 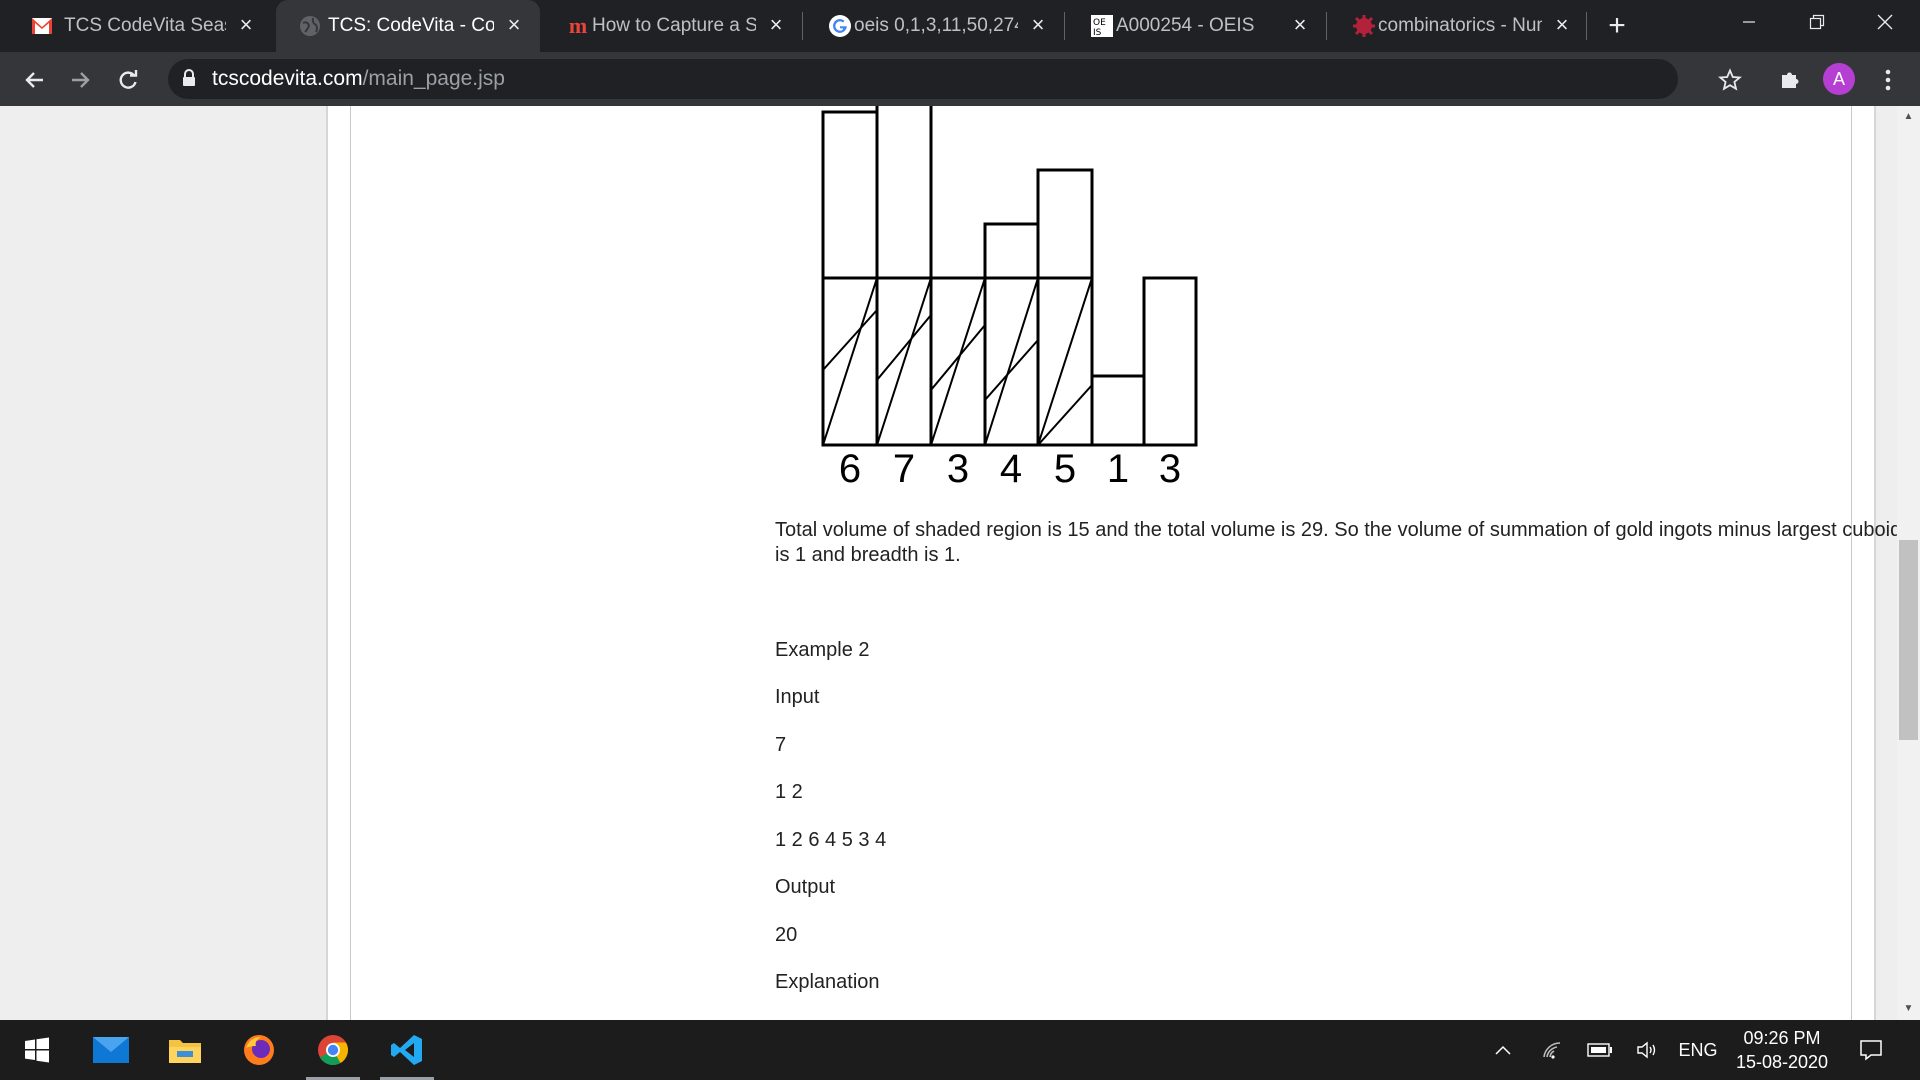 I want to click on tab-title: oeis 0,1,3,11,50,274,1, so click(x=936, y=25).